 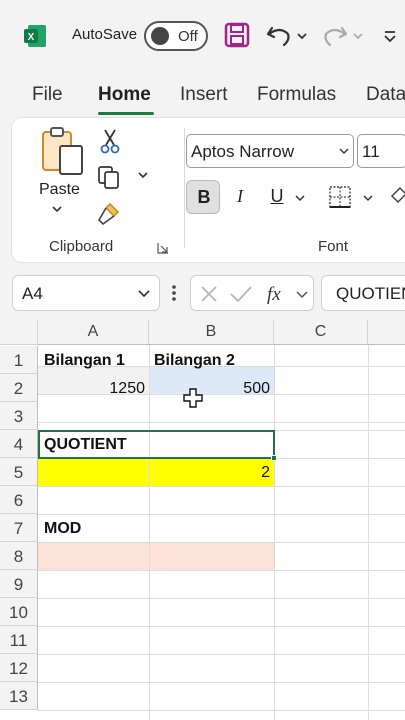 I want to click on tab-file: File, so click(x=47, y=95).